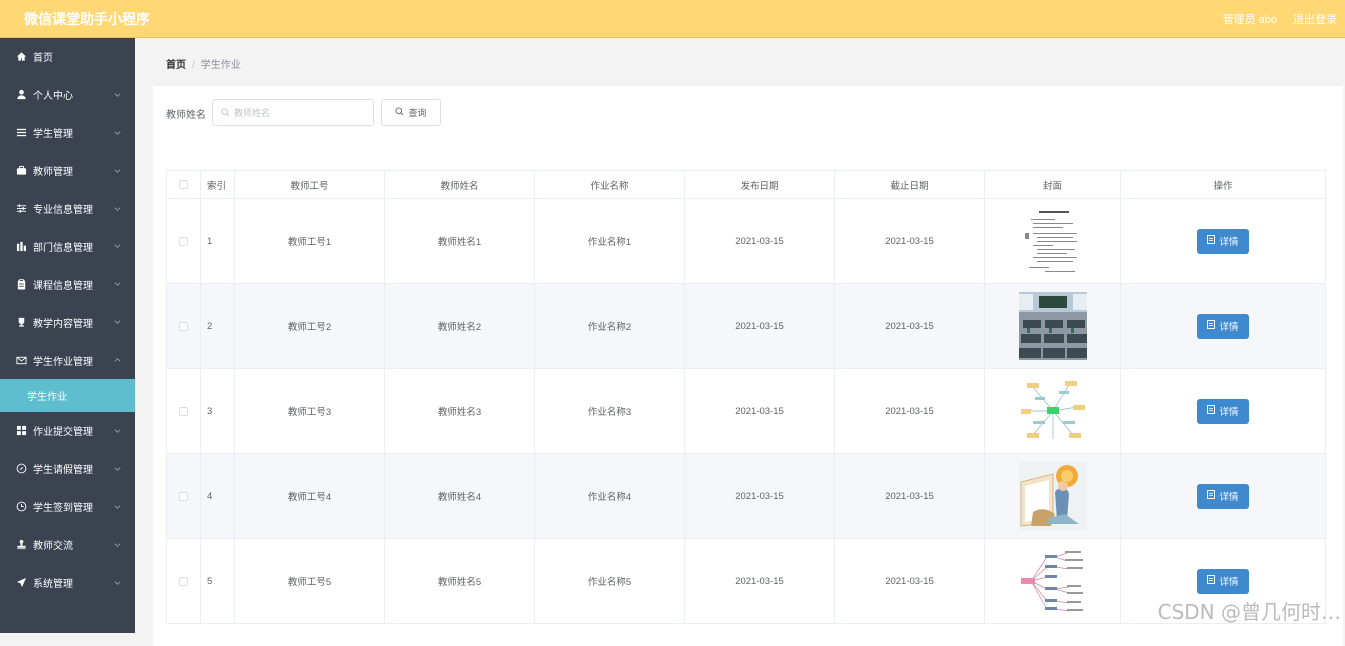 The image size is (1345, 646). I want to click on cell-deadline: 2021-03-15, so click(910, 496).